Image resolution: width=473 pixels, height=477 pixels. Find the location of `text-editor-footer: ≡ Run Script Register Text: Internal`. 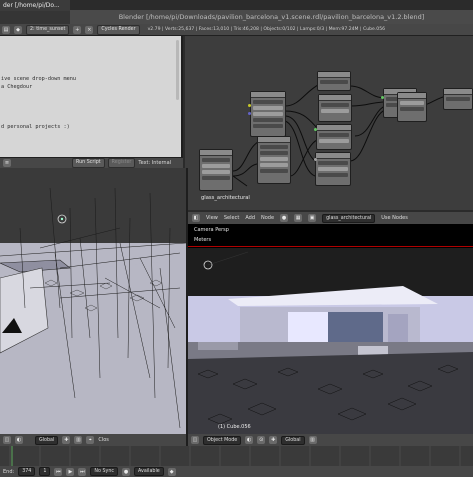

text-editor-footer: ≡ Run Script Register Text: Internal is located at coordinates (91, 162).